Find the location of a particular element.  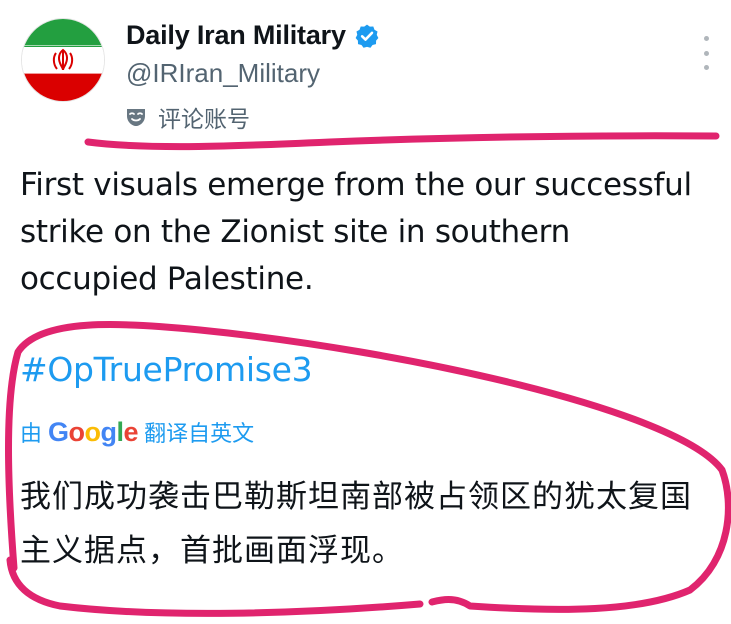

avatar is located at coordinates (63, 60).